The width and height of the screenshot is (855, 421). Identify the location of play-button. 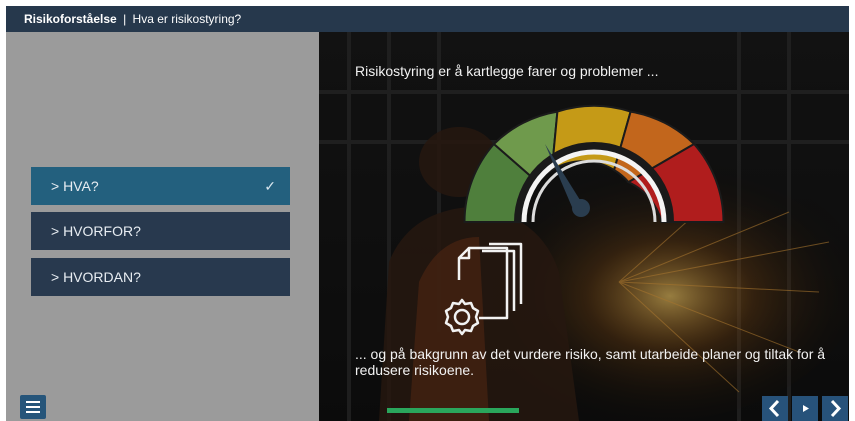
(805, 408).